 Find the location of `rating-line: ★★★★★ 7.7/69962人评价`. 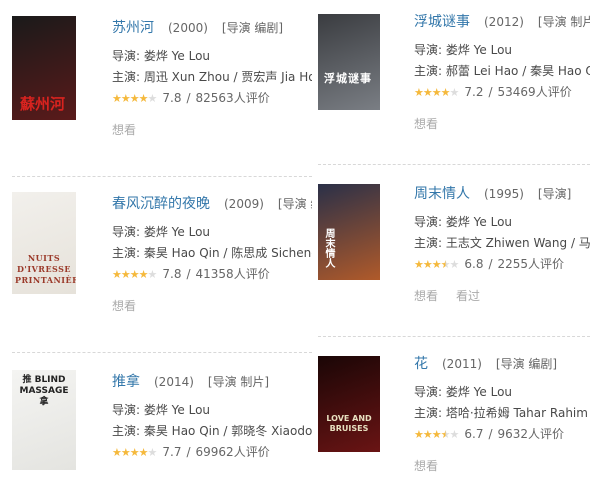

rating-line: ★★★★★ 7.7/69962人评价 is located at coordinates (212, 452).